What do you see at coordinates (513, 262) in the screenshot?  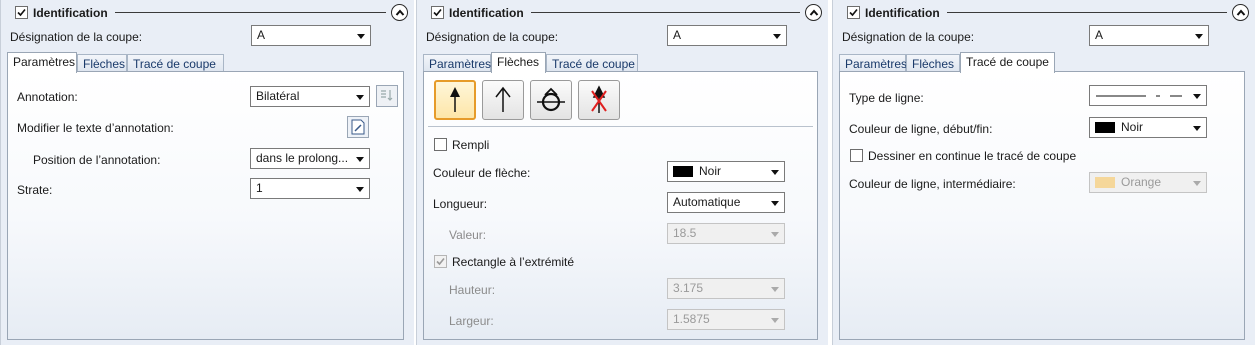 I see `rectangle-label: Rectangle à l’extrémité` at bounding box center [513, 262].